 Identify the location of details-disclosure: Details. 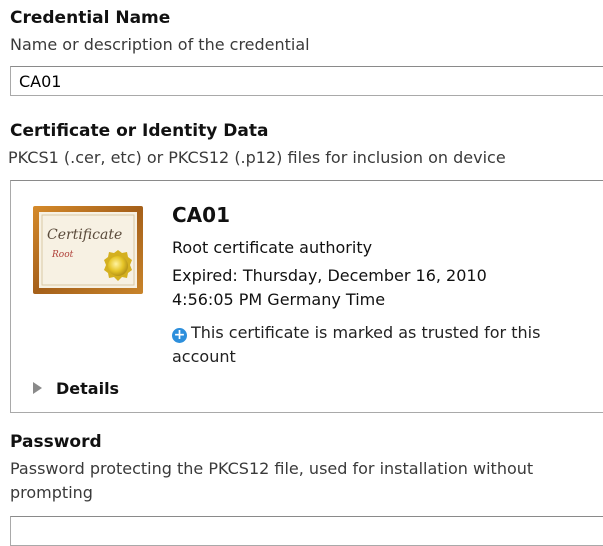
(76, 388).